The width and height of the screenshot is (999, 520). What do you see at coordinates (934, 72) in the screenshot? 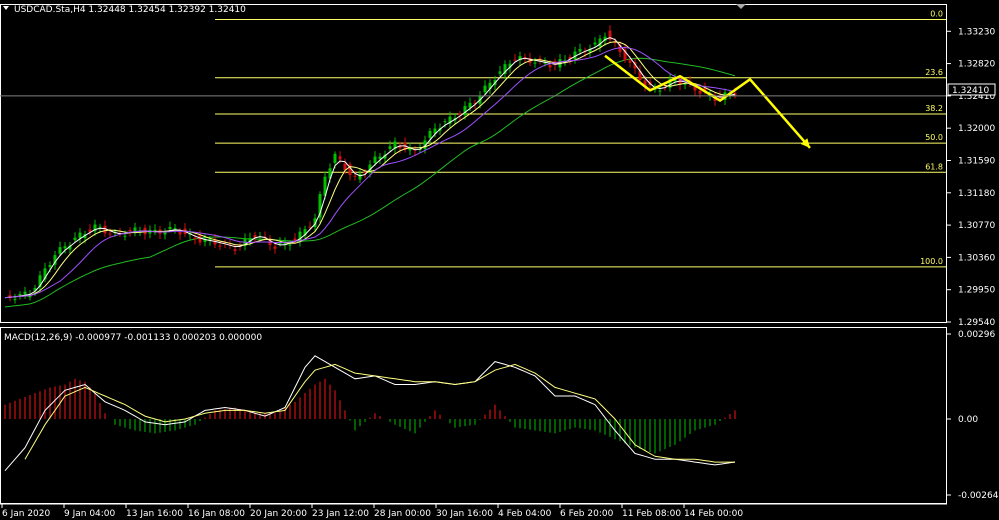
I see `fib-label: 23.6` at bounding box center [934, 72].